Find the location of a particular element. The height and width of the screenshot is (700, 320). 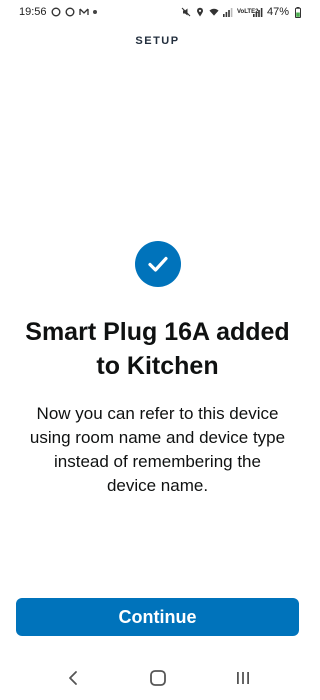

status-time: 19:56 is located at coordinates (33, 12).